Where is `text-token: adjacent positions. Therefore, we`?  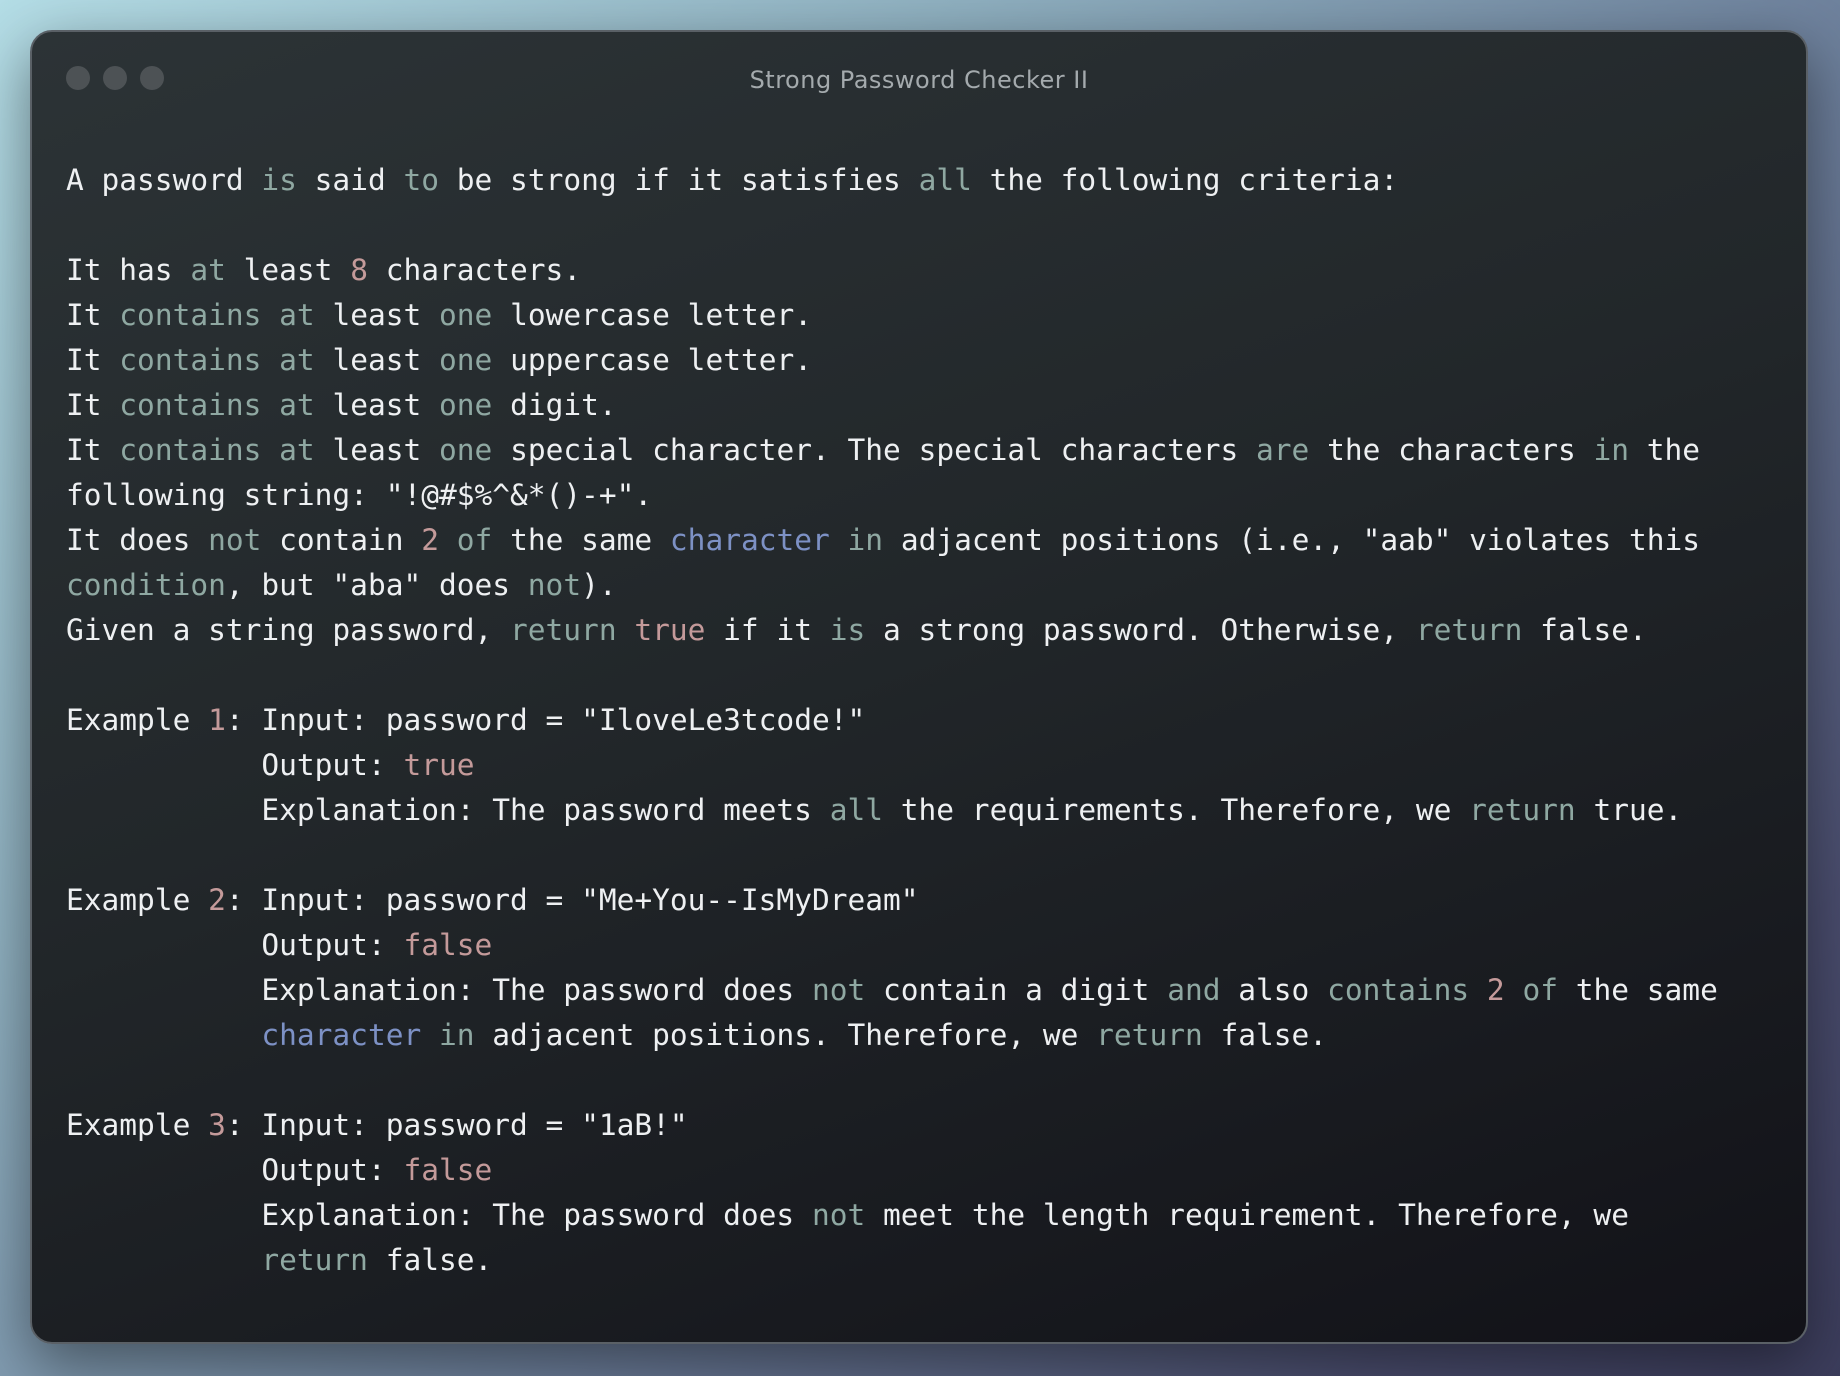 text-token: adjacent positions. Therefore, we is located at coordinates (785, 1035).